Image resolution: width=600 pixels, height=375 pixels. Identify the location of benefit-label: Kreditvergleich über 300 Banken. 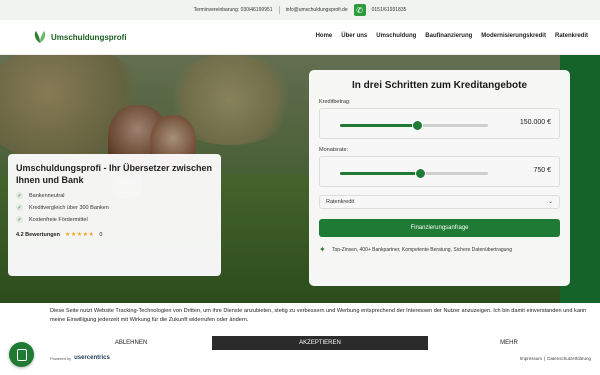
(69, 207).